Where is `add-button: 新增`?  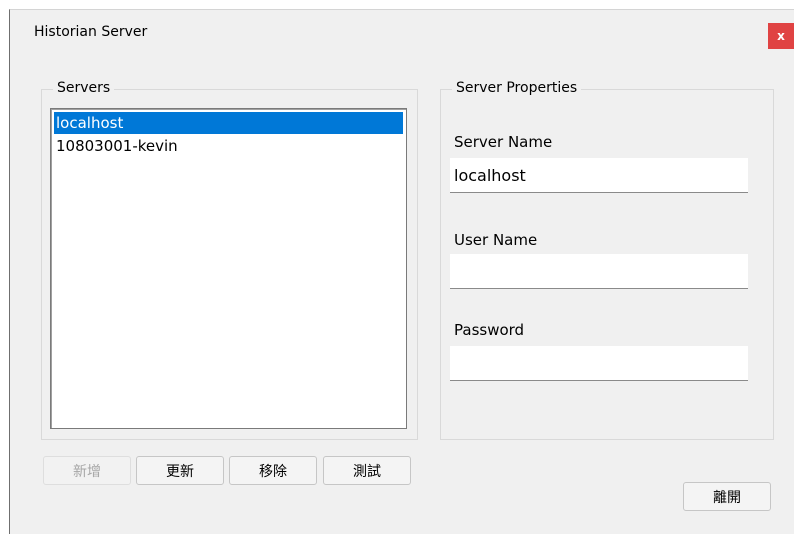
add-button: 新增 is located at coordinates (87, 470).